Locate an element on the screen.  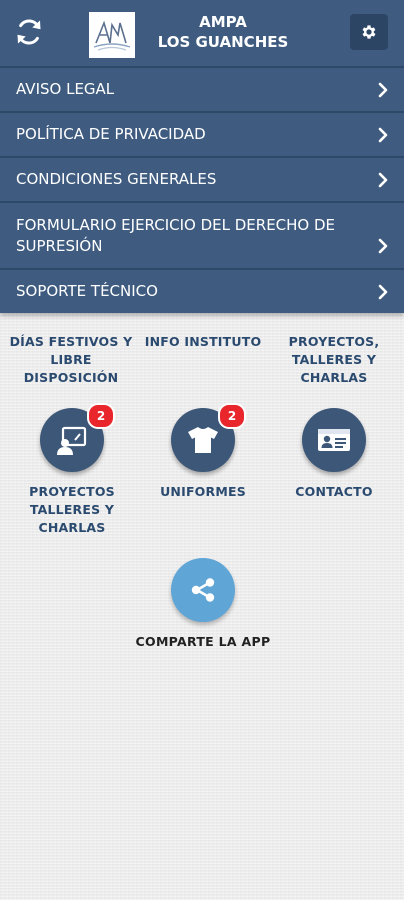
refresh-icon is located at coordinates (29, 32).